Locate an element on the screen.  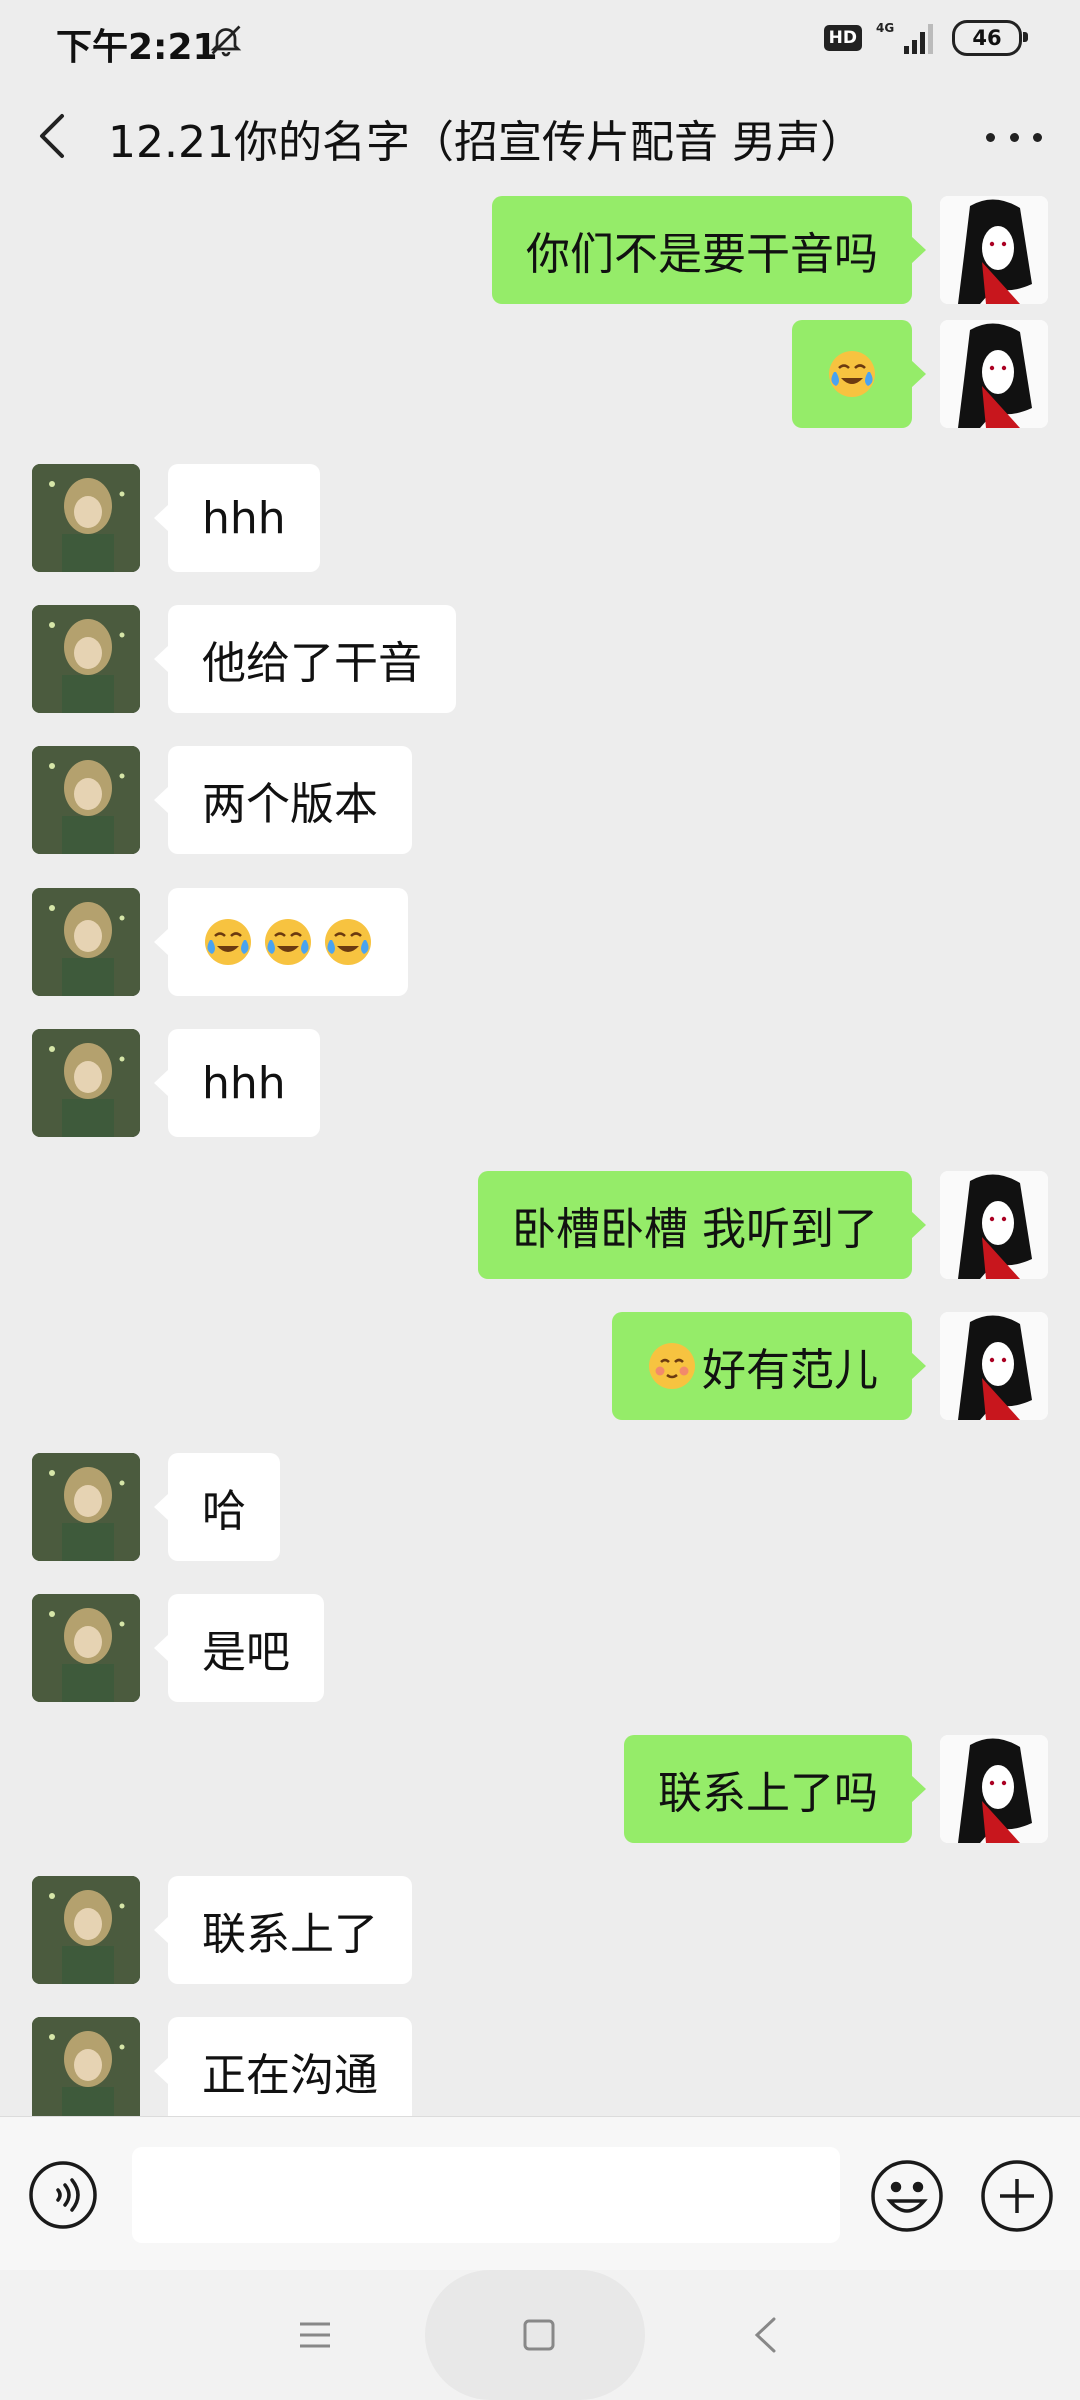
message-row: 好有范儿 is located at coordinates (540, 1367).